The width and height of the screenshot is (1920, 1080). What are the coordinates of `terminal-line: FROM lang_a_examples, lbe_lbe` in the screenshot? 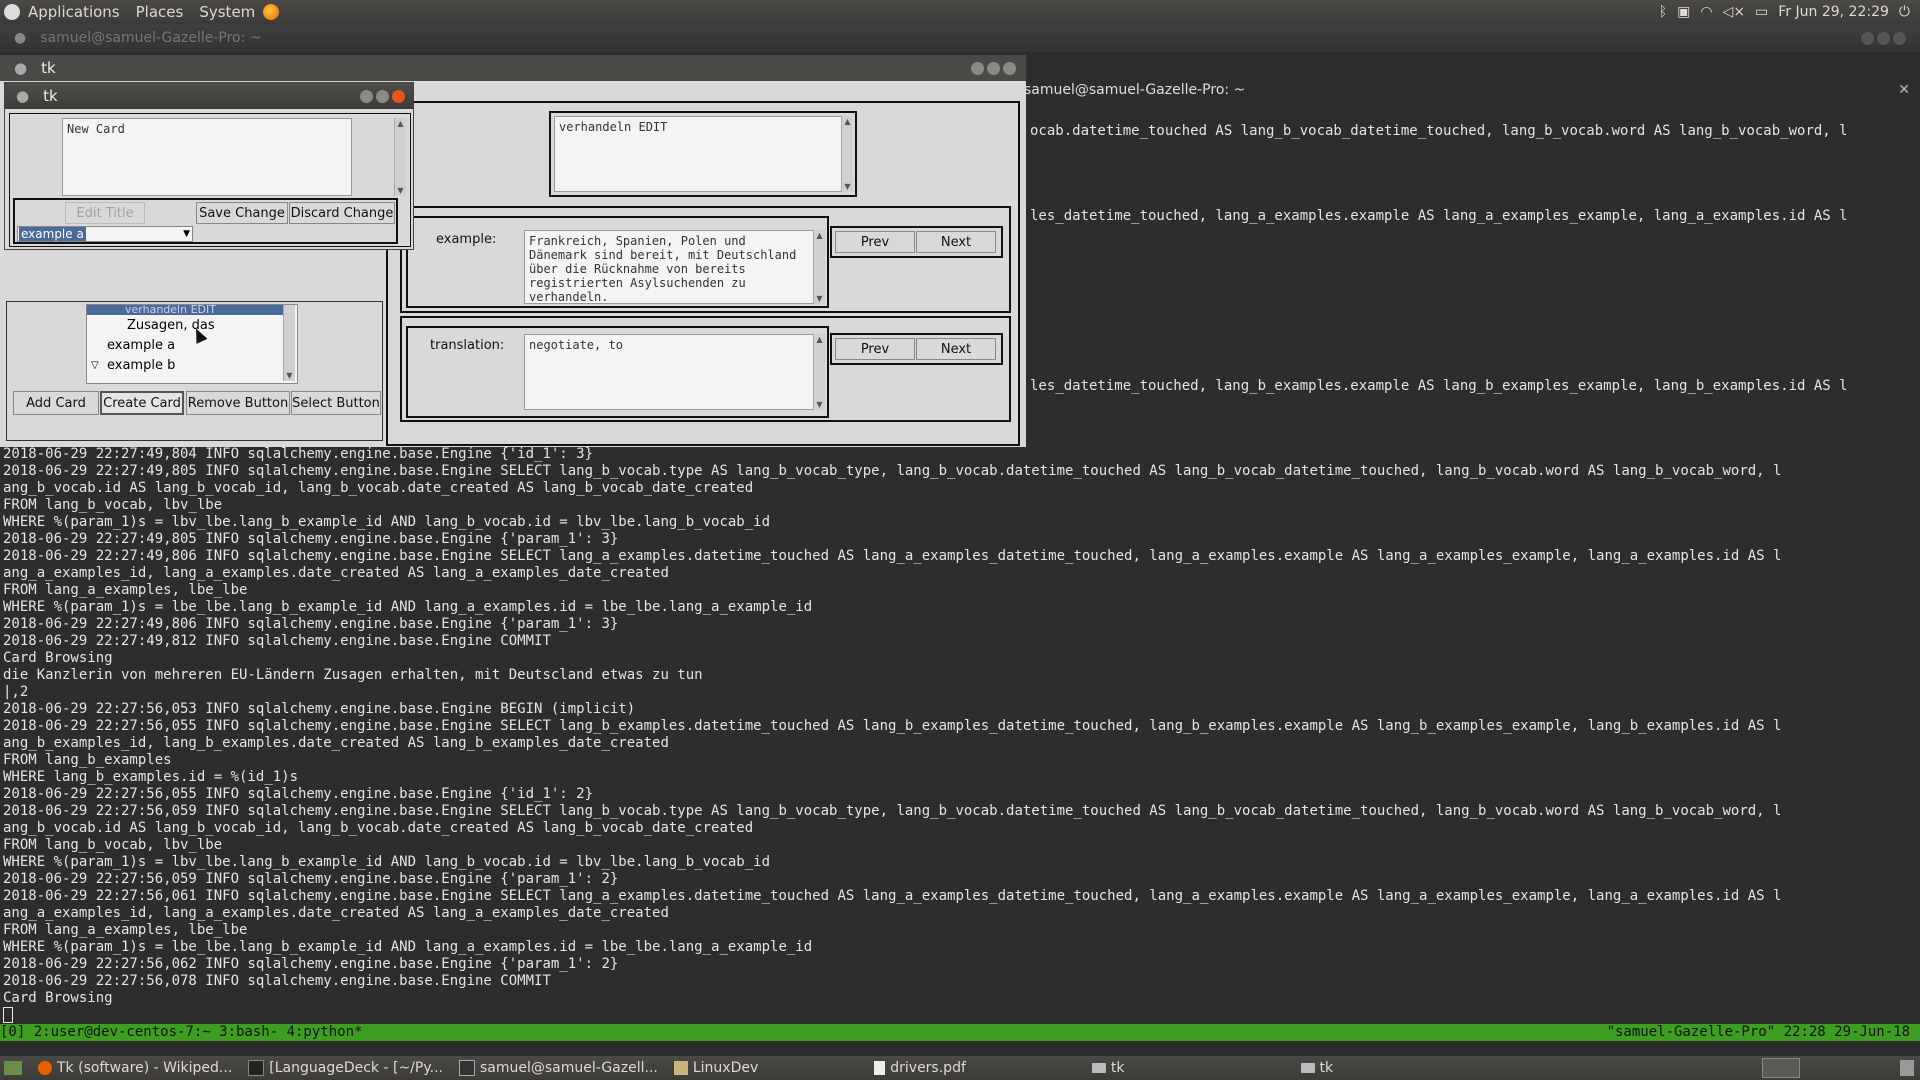 It's located at (125, 930).